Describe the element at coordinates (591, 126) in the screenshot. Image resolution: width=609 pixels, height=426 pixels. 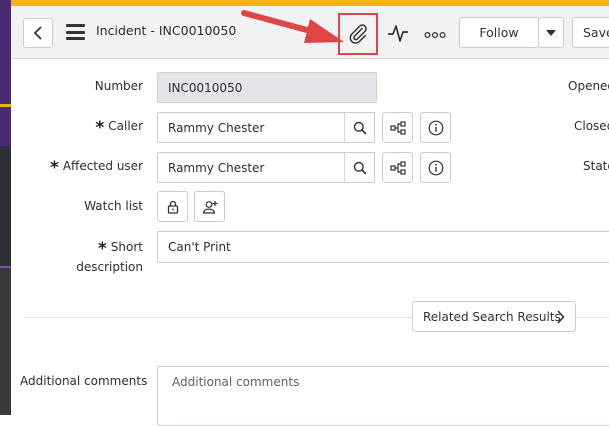
I see `closed-label: Closed` at that location.